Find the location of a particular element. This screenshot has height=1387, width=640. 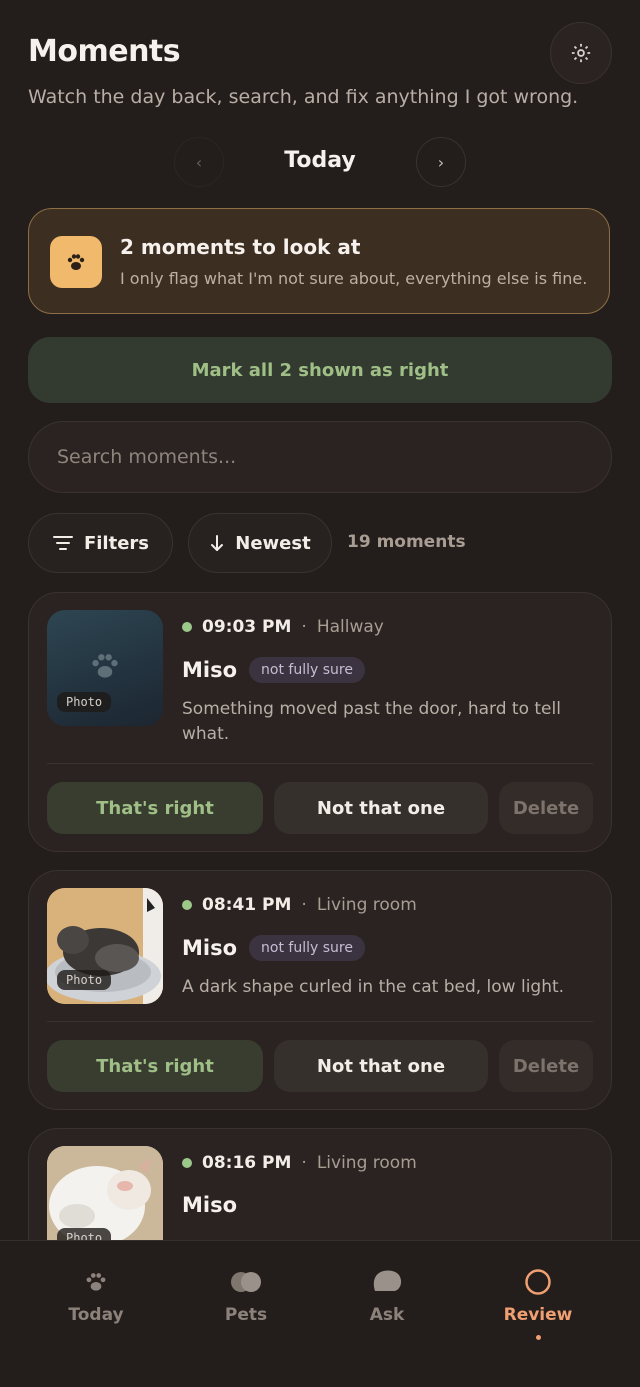

tab-label: Today is located at coordinates (96, 1315).